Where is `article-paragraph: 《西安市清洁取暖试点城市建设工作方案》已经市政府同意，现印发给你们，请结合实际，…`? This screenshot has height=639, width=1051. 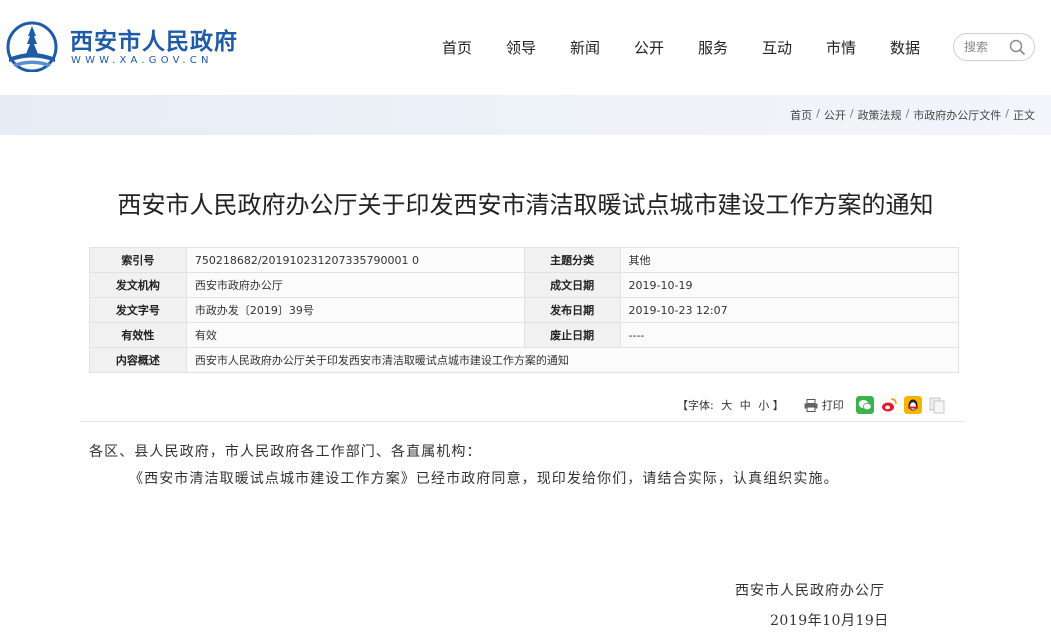 article-paragraph: 《西安市清洁取暖试点城市建设工作方案》已经市政府同意，现印发给你们，请结合实际，… is located at coordinates (484, 479).